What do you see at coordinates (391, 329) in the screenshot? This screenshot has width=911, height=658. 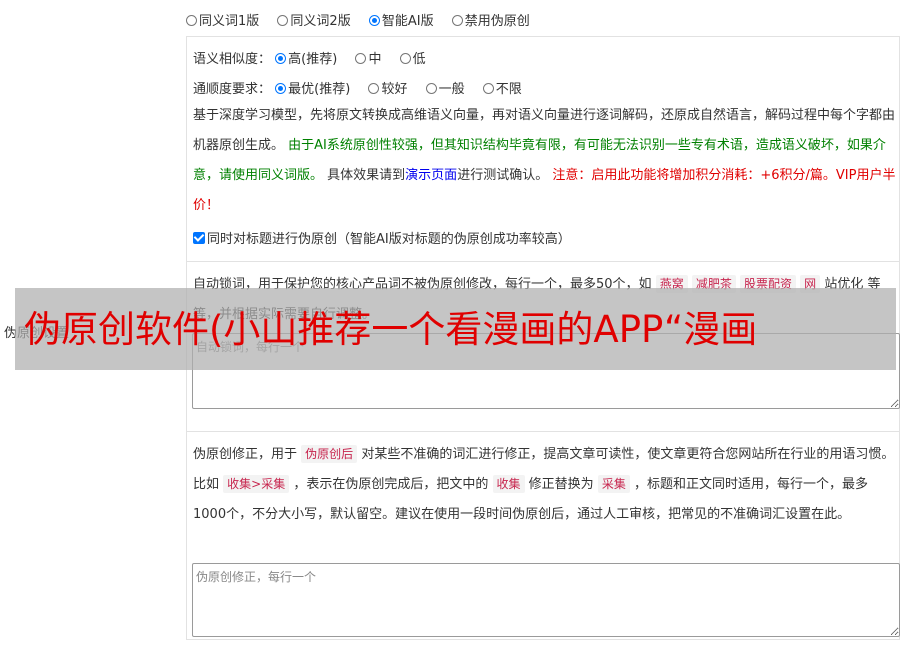 I see `overlay-title: 伪原创软件(小山推荐一个看漫画的APP“漫画` at bounding box center [391, 329].